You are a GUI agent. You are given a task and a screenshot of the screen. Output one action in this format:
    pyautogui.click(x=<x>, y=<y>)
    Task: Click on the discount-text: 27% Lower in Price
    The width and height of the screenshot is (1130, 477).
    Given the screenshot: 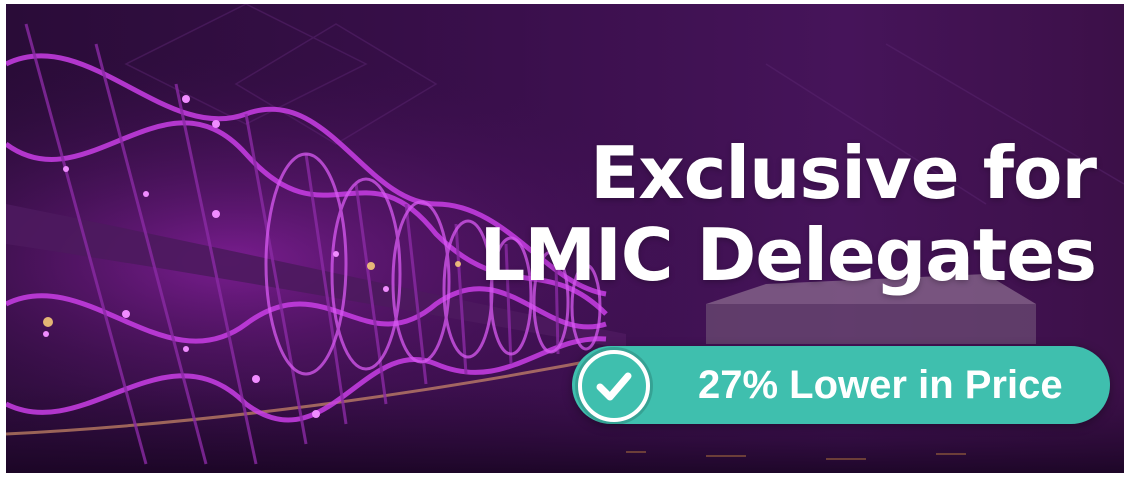 What is the action you would take?
    pyautogui.click(x=880, y=385)
    